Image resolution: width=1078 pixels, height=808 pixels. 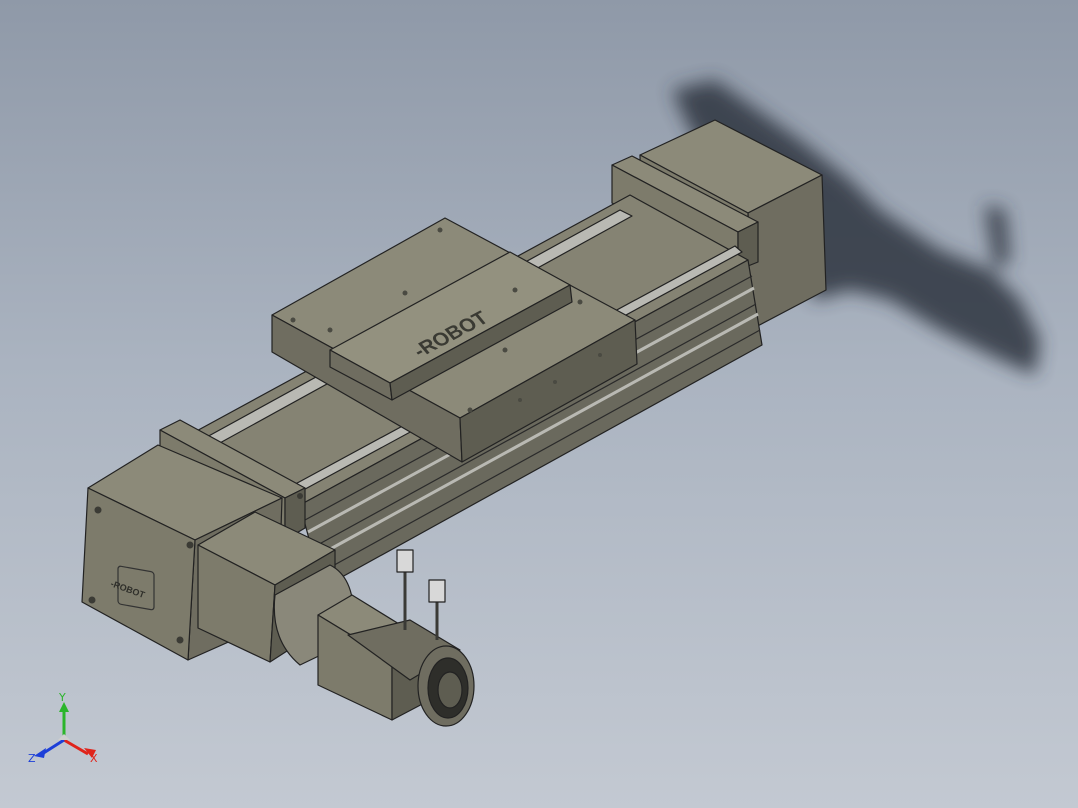 I want to click on axis-triad: Y X Z, so click(x=63, y=728).